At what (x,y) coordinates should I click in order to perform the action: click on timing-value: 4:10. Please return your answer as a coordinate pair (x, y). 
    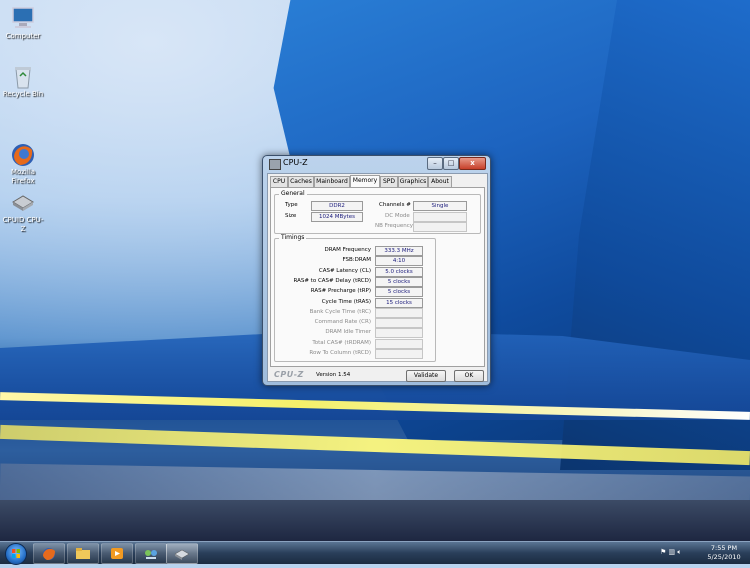
    Looking at the image, I should click on (399, 261).